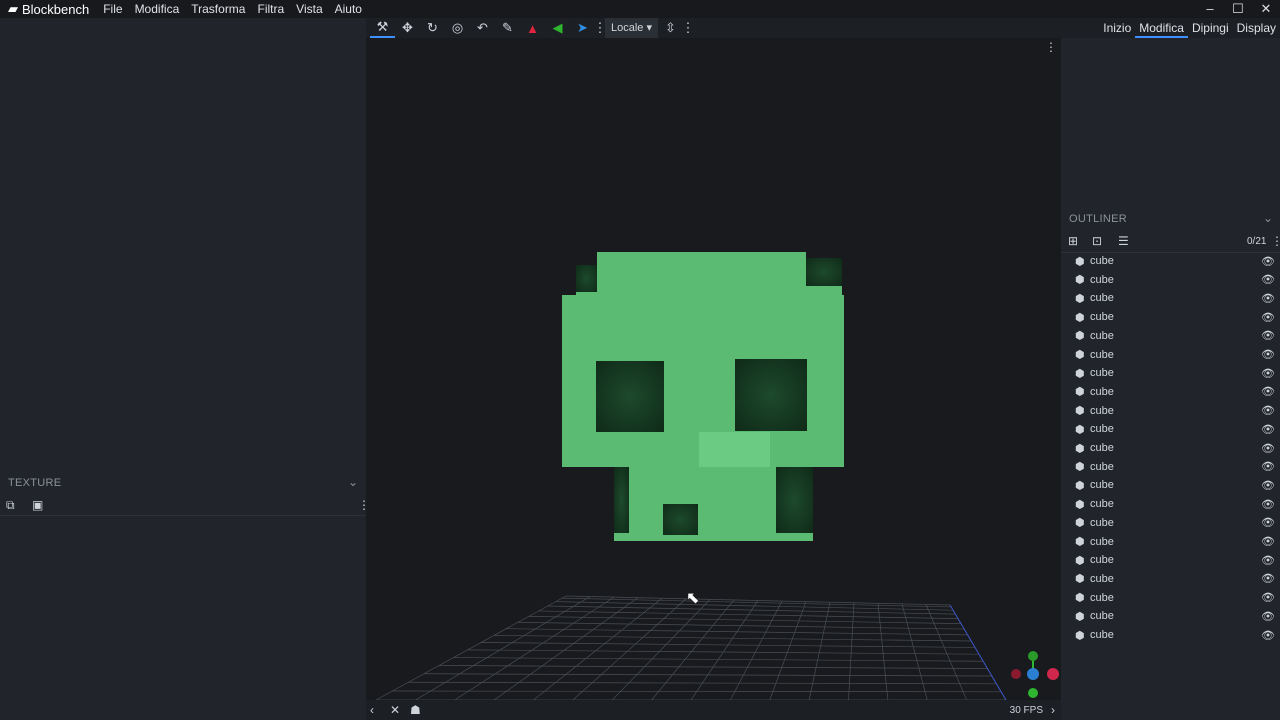  What do you see at coordinates (1266, 9) in the screenshot?
I see `close-button: ✕` at bounding box center [1266, 9].